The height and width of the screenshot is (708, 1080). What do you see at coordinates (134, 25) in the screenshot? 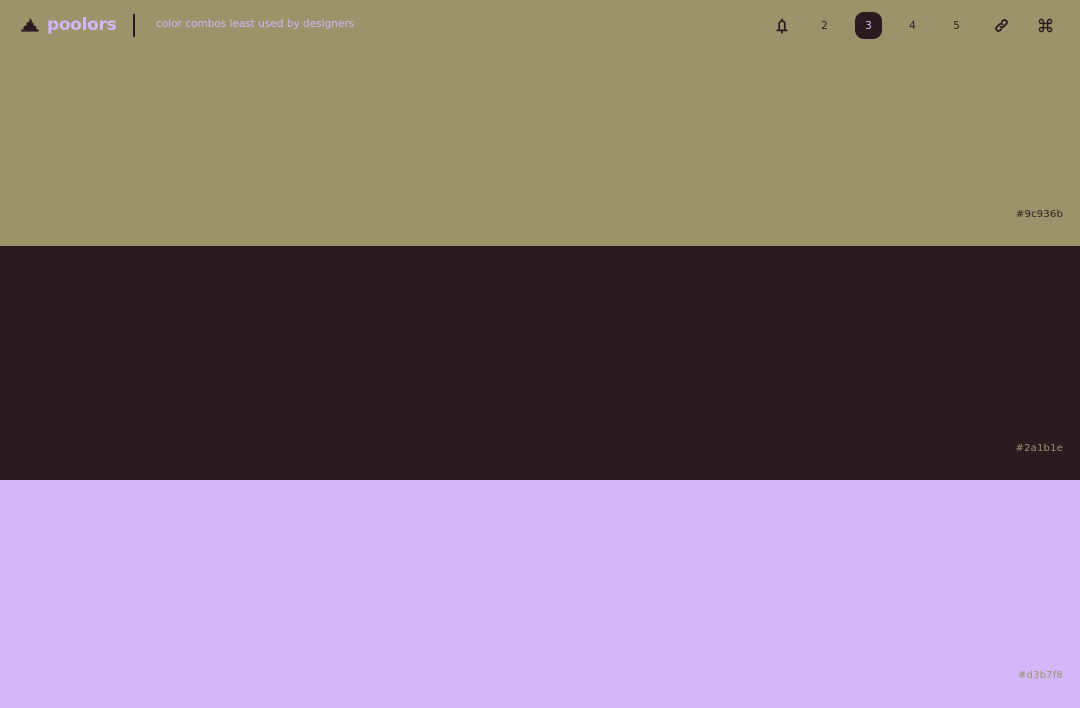
I see `header-divider` at bounding box center [134, 25].